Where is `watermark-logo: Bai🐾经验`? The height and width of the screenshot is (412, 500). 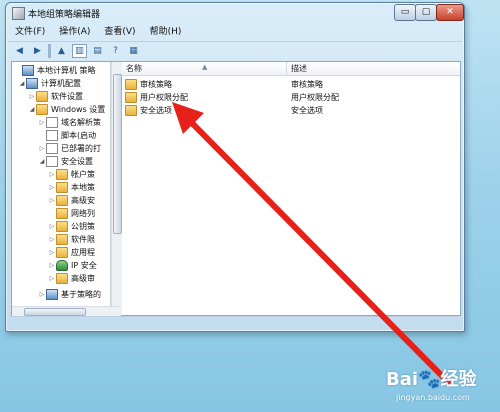 watermark-logo: Bai🐾经验 is located at coordinates (431, 379).